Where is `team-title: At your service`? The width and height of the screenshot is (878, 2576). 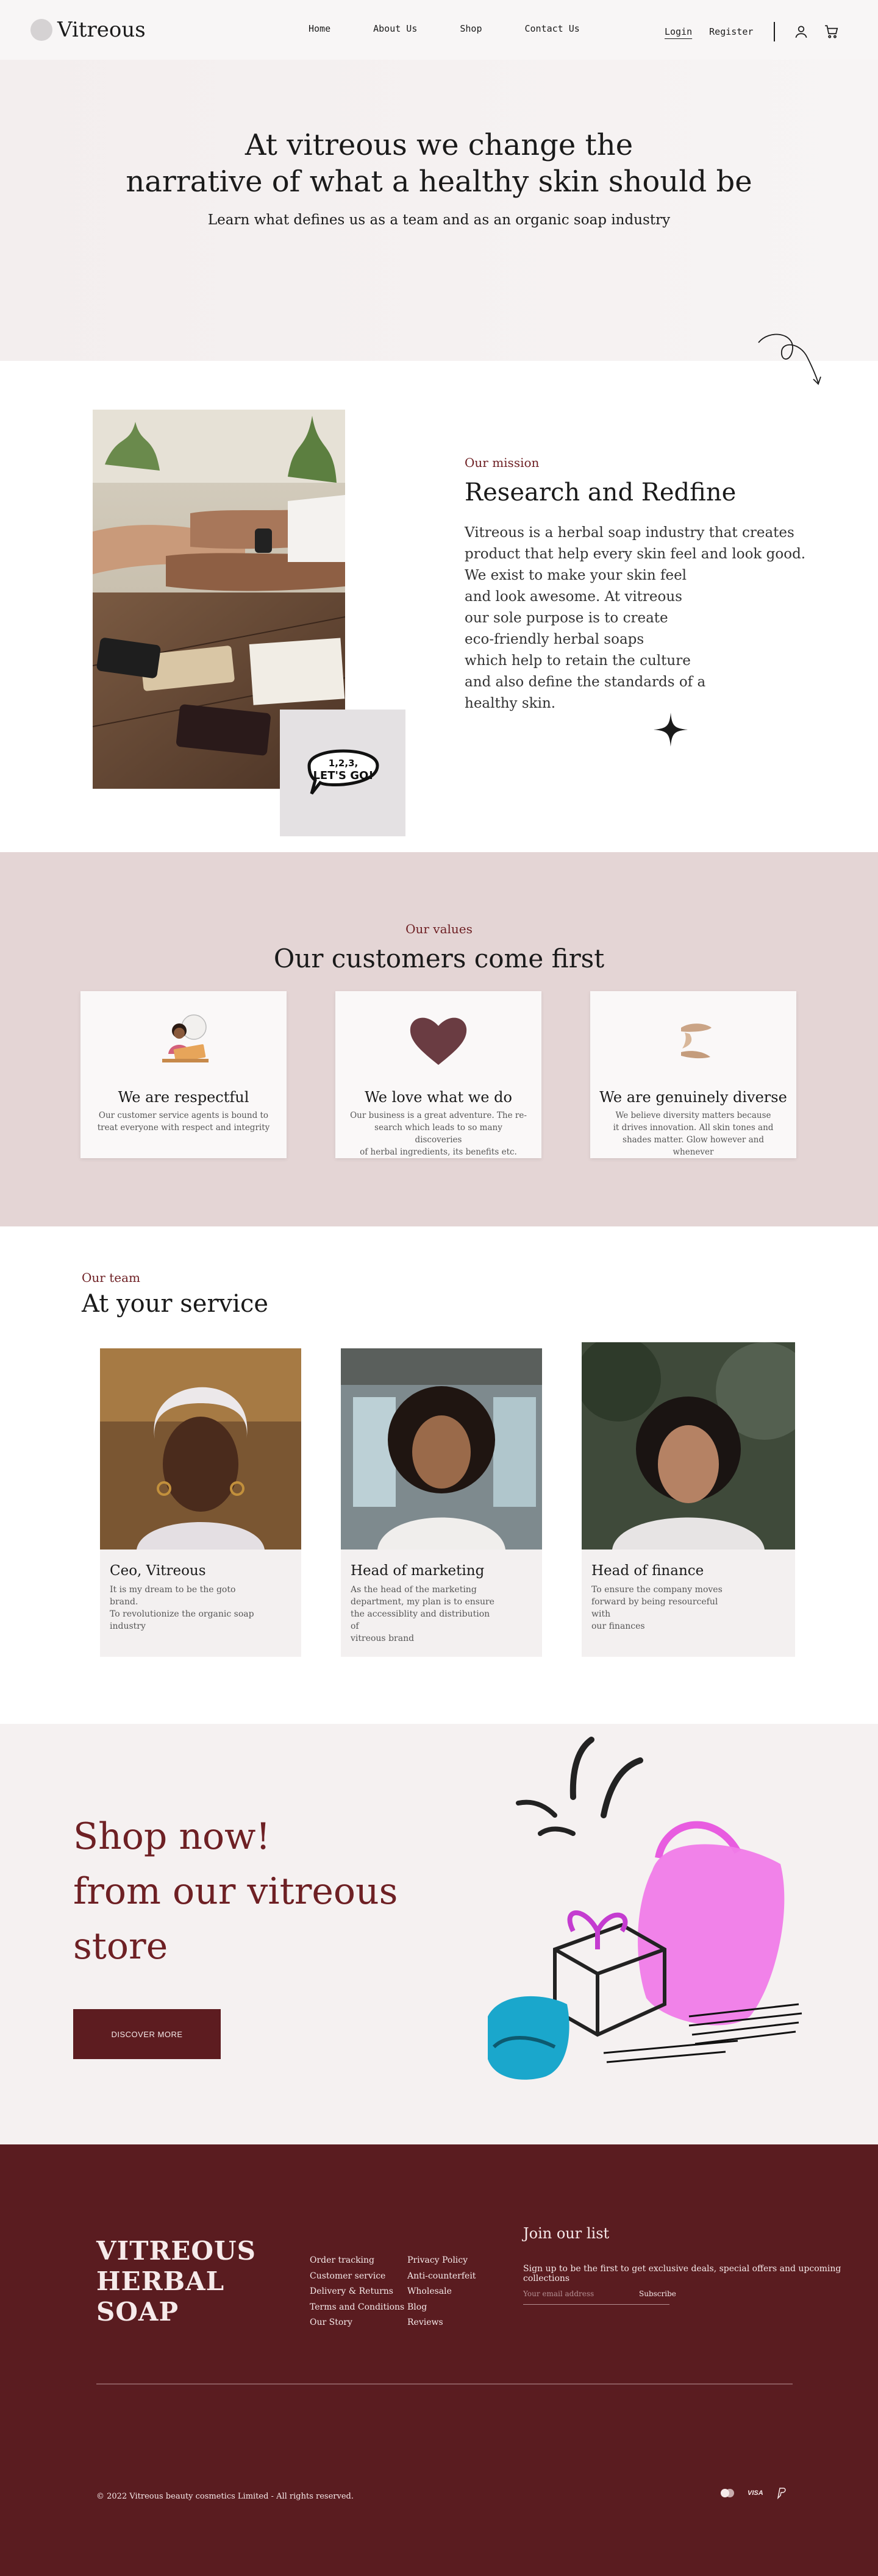
team-title: At your service is located at coordinates (176, 1304).